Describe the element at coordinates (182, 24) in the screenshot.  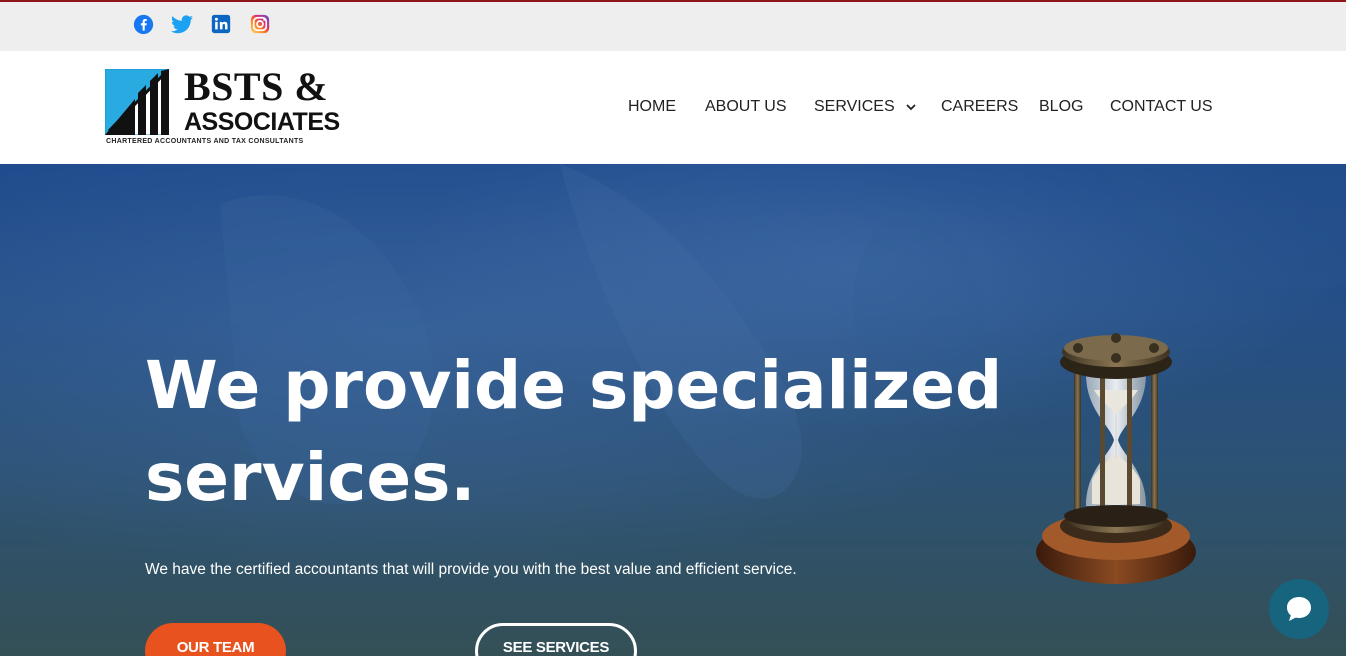
I see `twitter-icon` at that location.